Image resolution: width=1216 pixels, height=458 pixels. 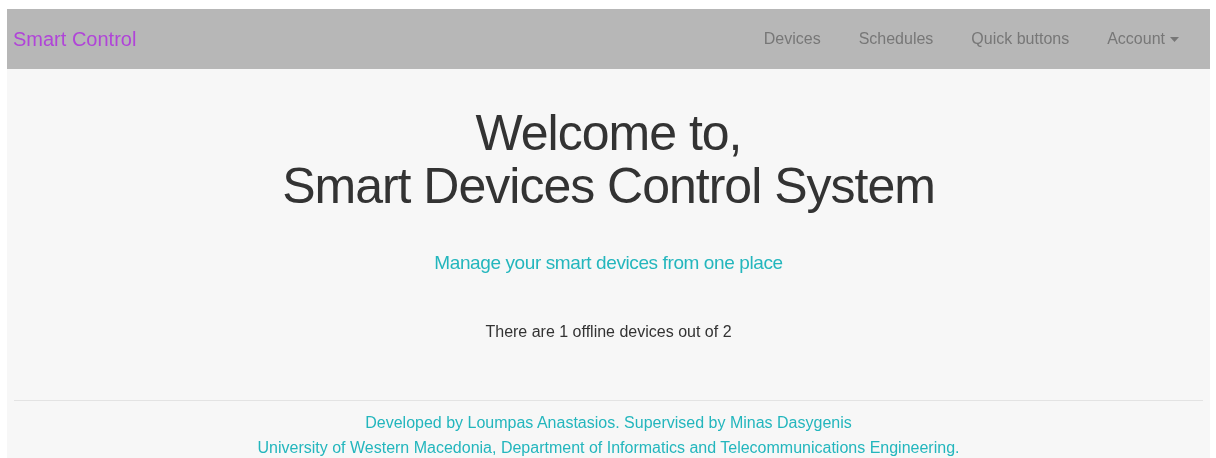 I want to click on footer-text: University of Western Macedonia, Department of Informatics and Telecommunications Engineering., so click(x=608, y=447).